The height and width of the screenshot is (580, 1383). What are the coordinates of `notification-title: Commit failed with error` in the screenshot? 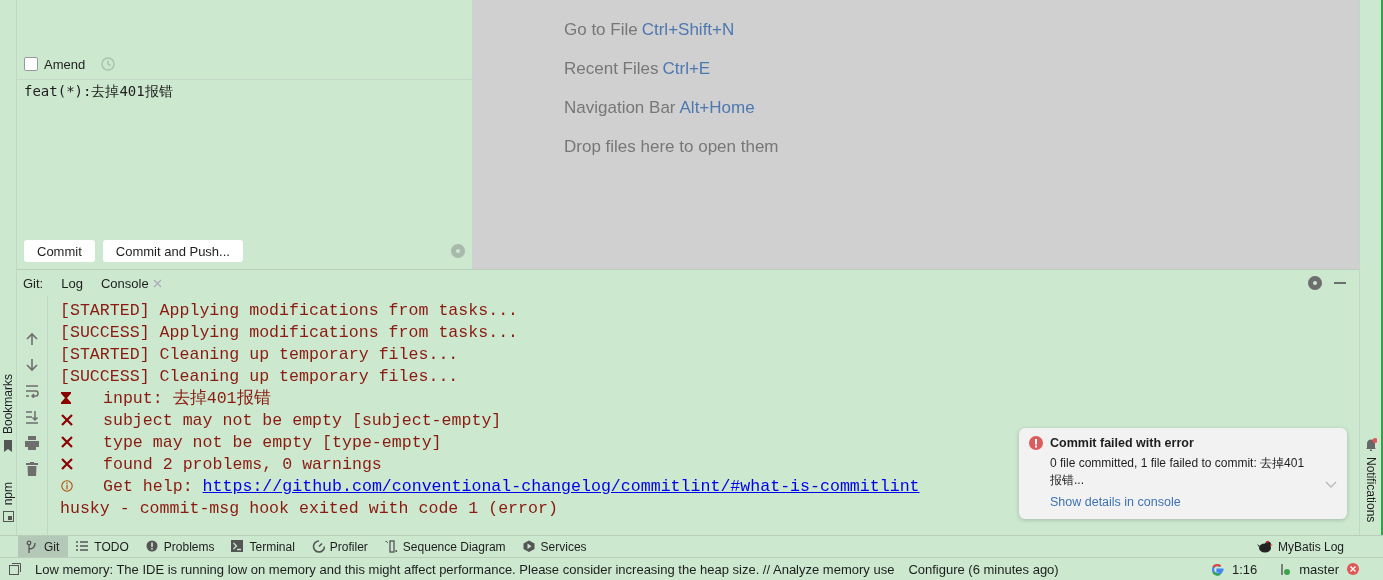 It's located at (1122, 443).